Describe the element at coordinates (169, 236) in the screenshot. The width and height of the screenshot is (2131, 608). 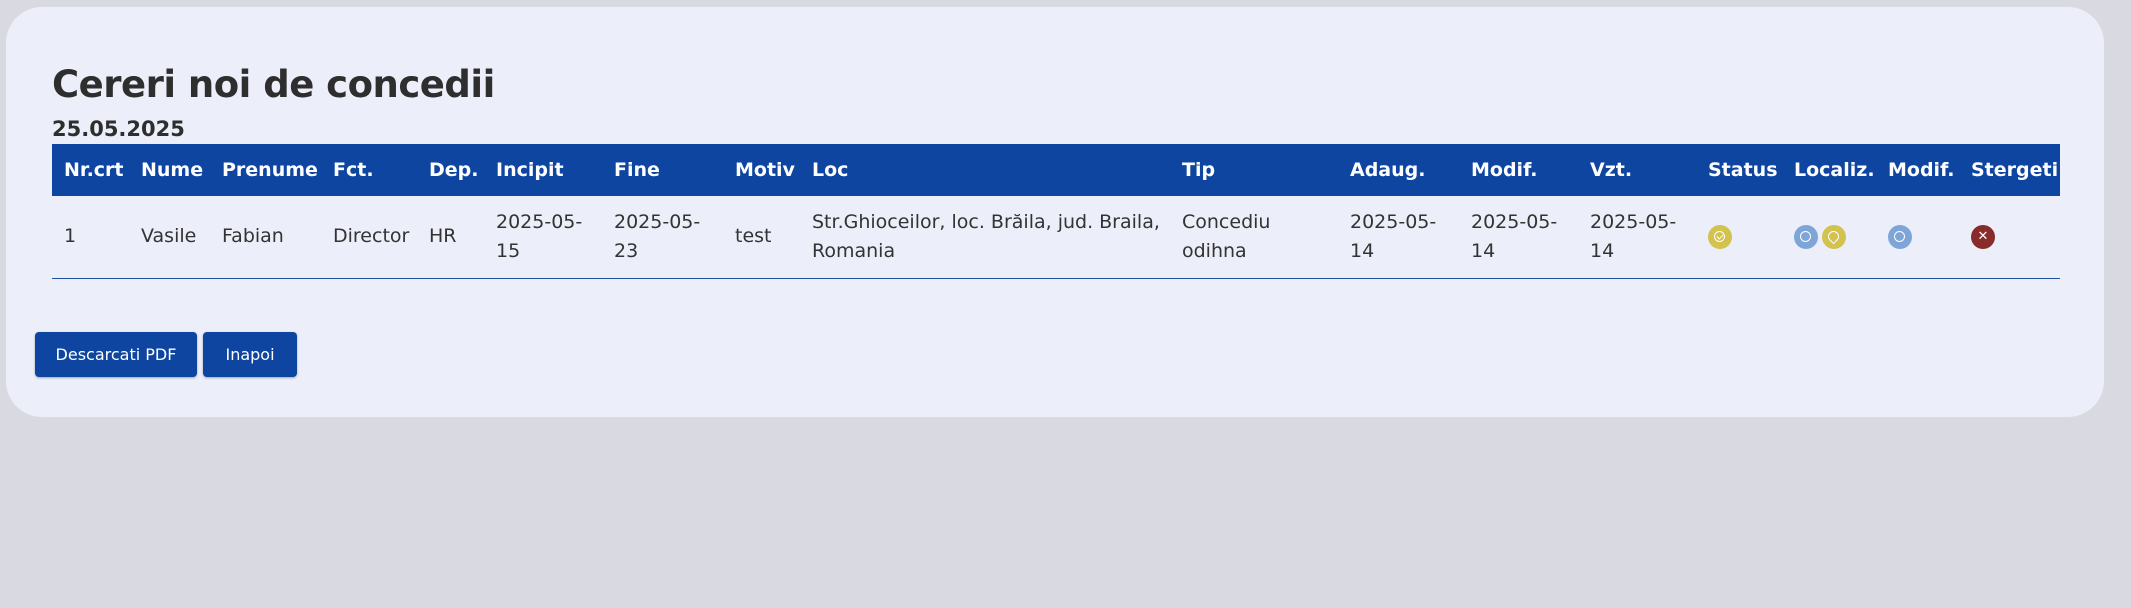
I see `cell-nume: Vasile` at that location.